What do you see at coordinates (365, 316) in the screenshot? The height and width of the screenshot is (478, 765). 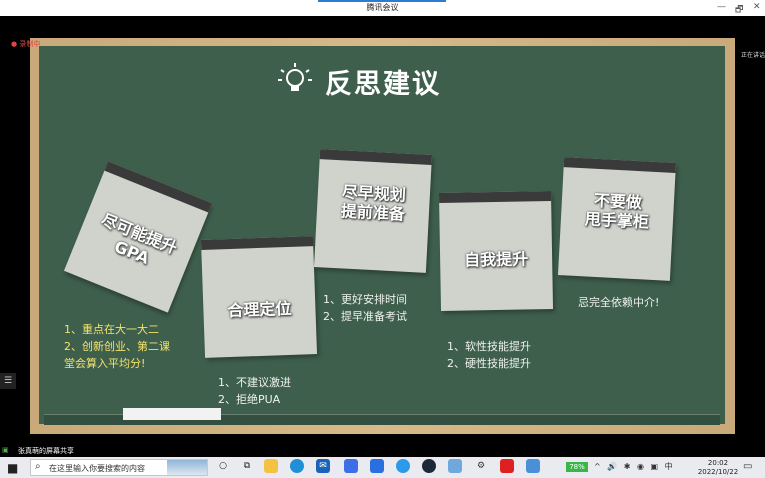 I see `list-item: 2、提早准备考试` at bounding box center [365, 316].